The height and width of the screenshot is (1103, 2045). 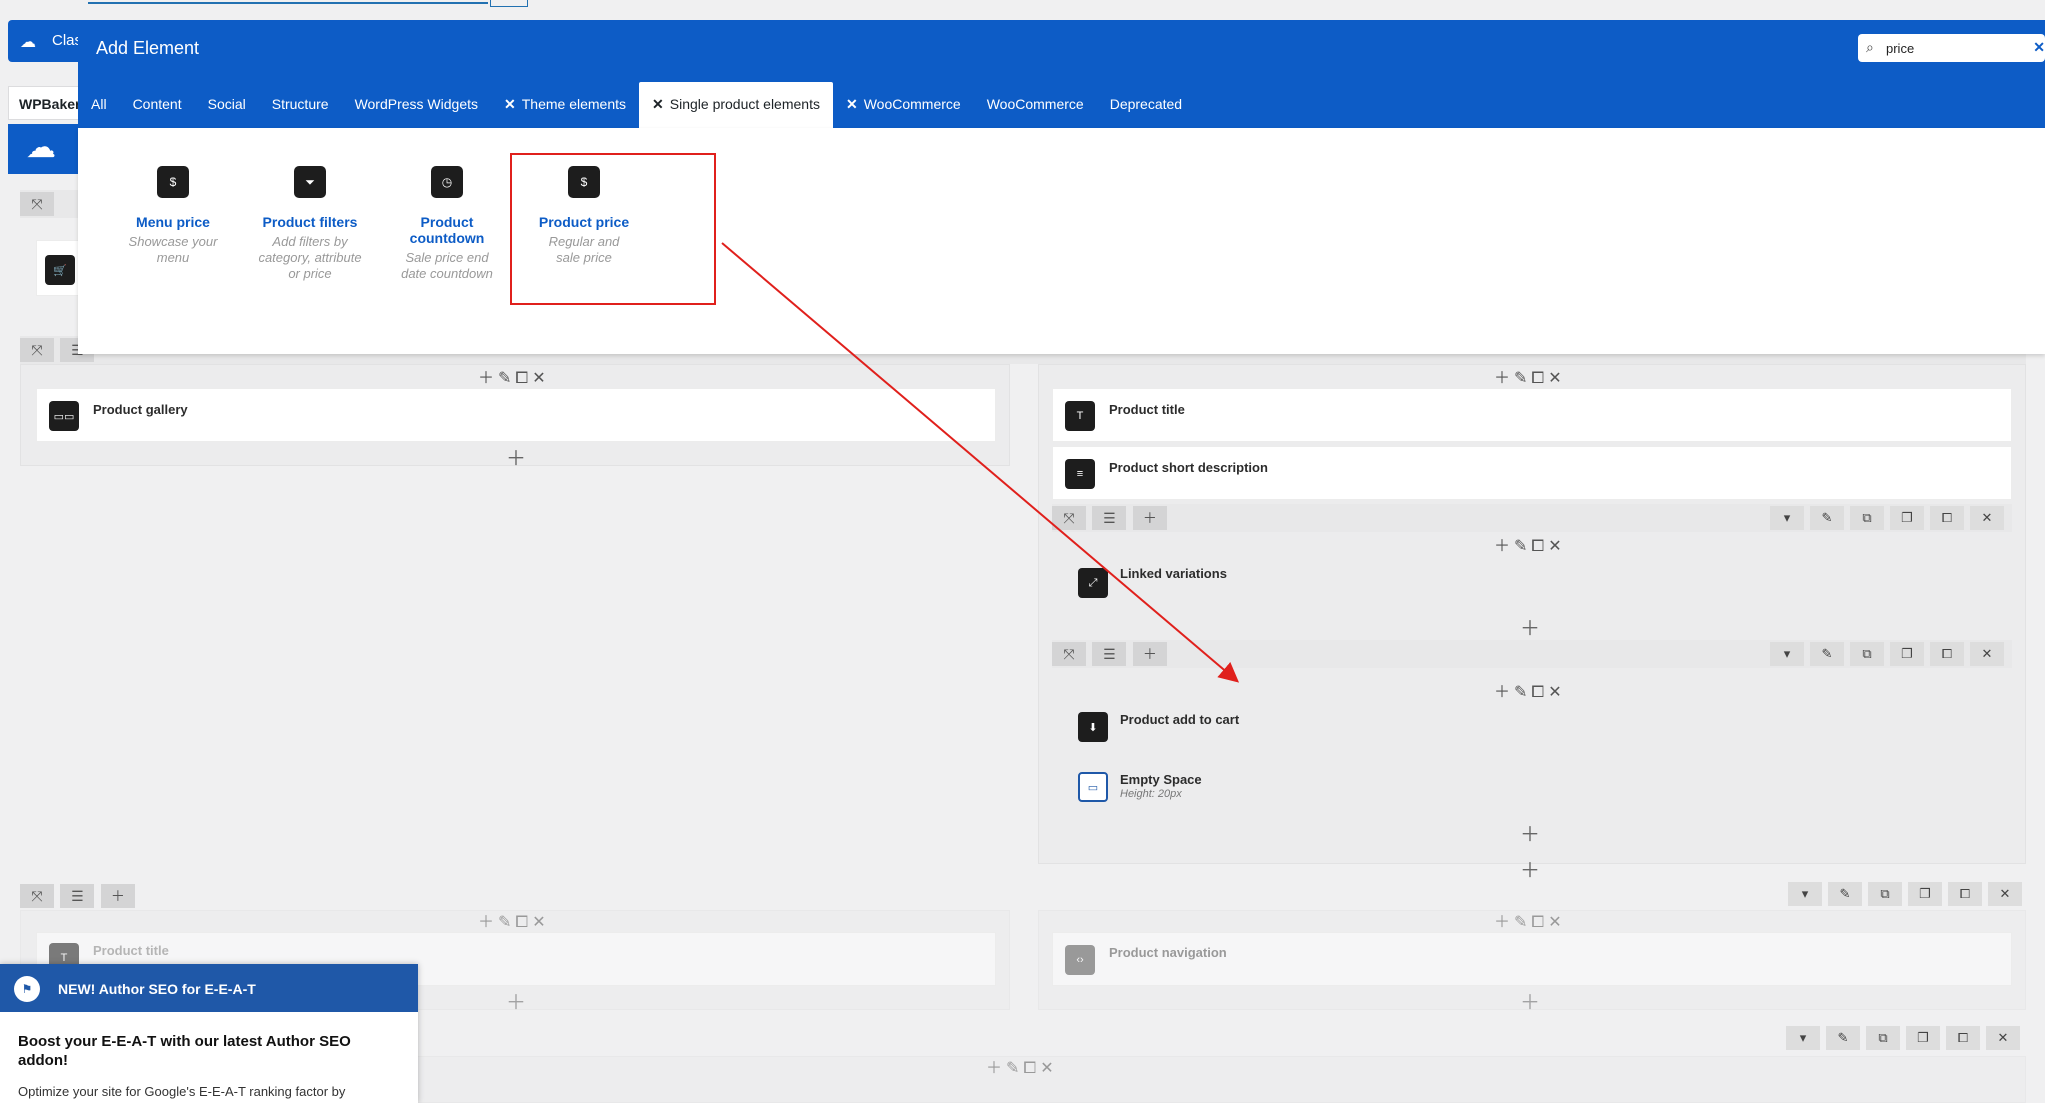 I want to click on flag-icon: ⚑, so click(x=27, y=989).